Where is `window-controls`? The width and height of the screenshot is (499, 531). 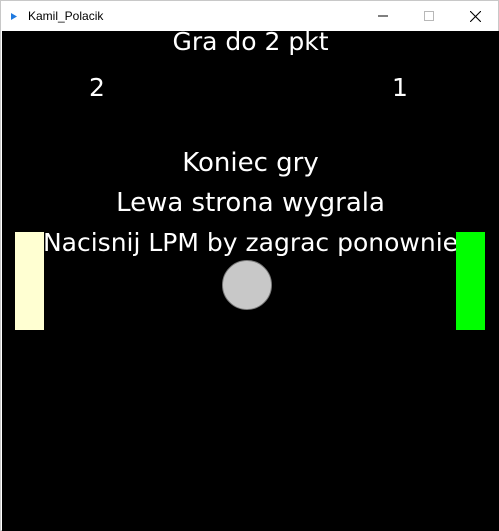
window-controls is located at coordinates (429, 16).